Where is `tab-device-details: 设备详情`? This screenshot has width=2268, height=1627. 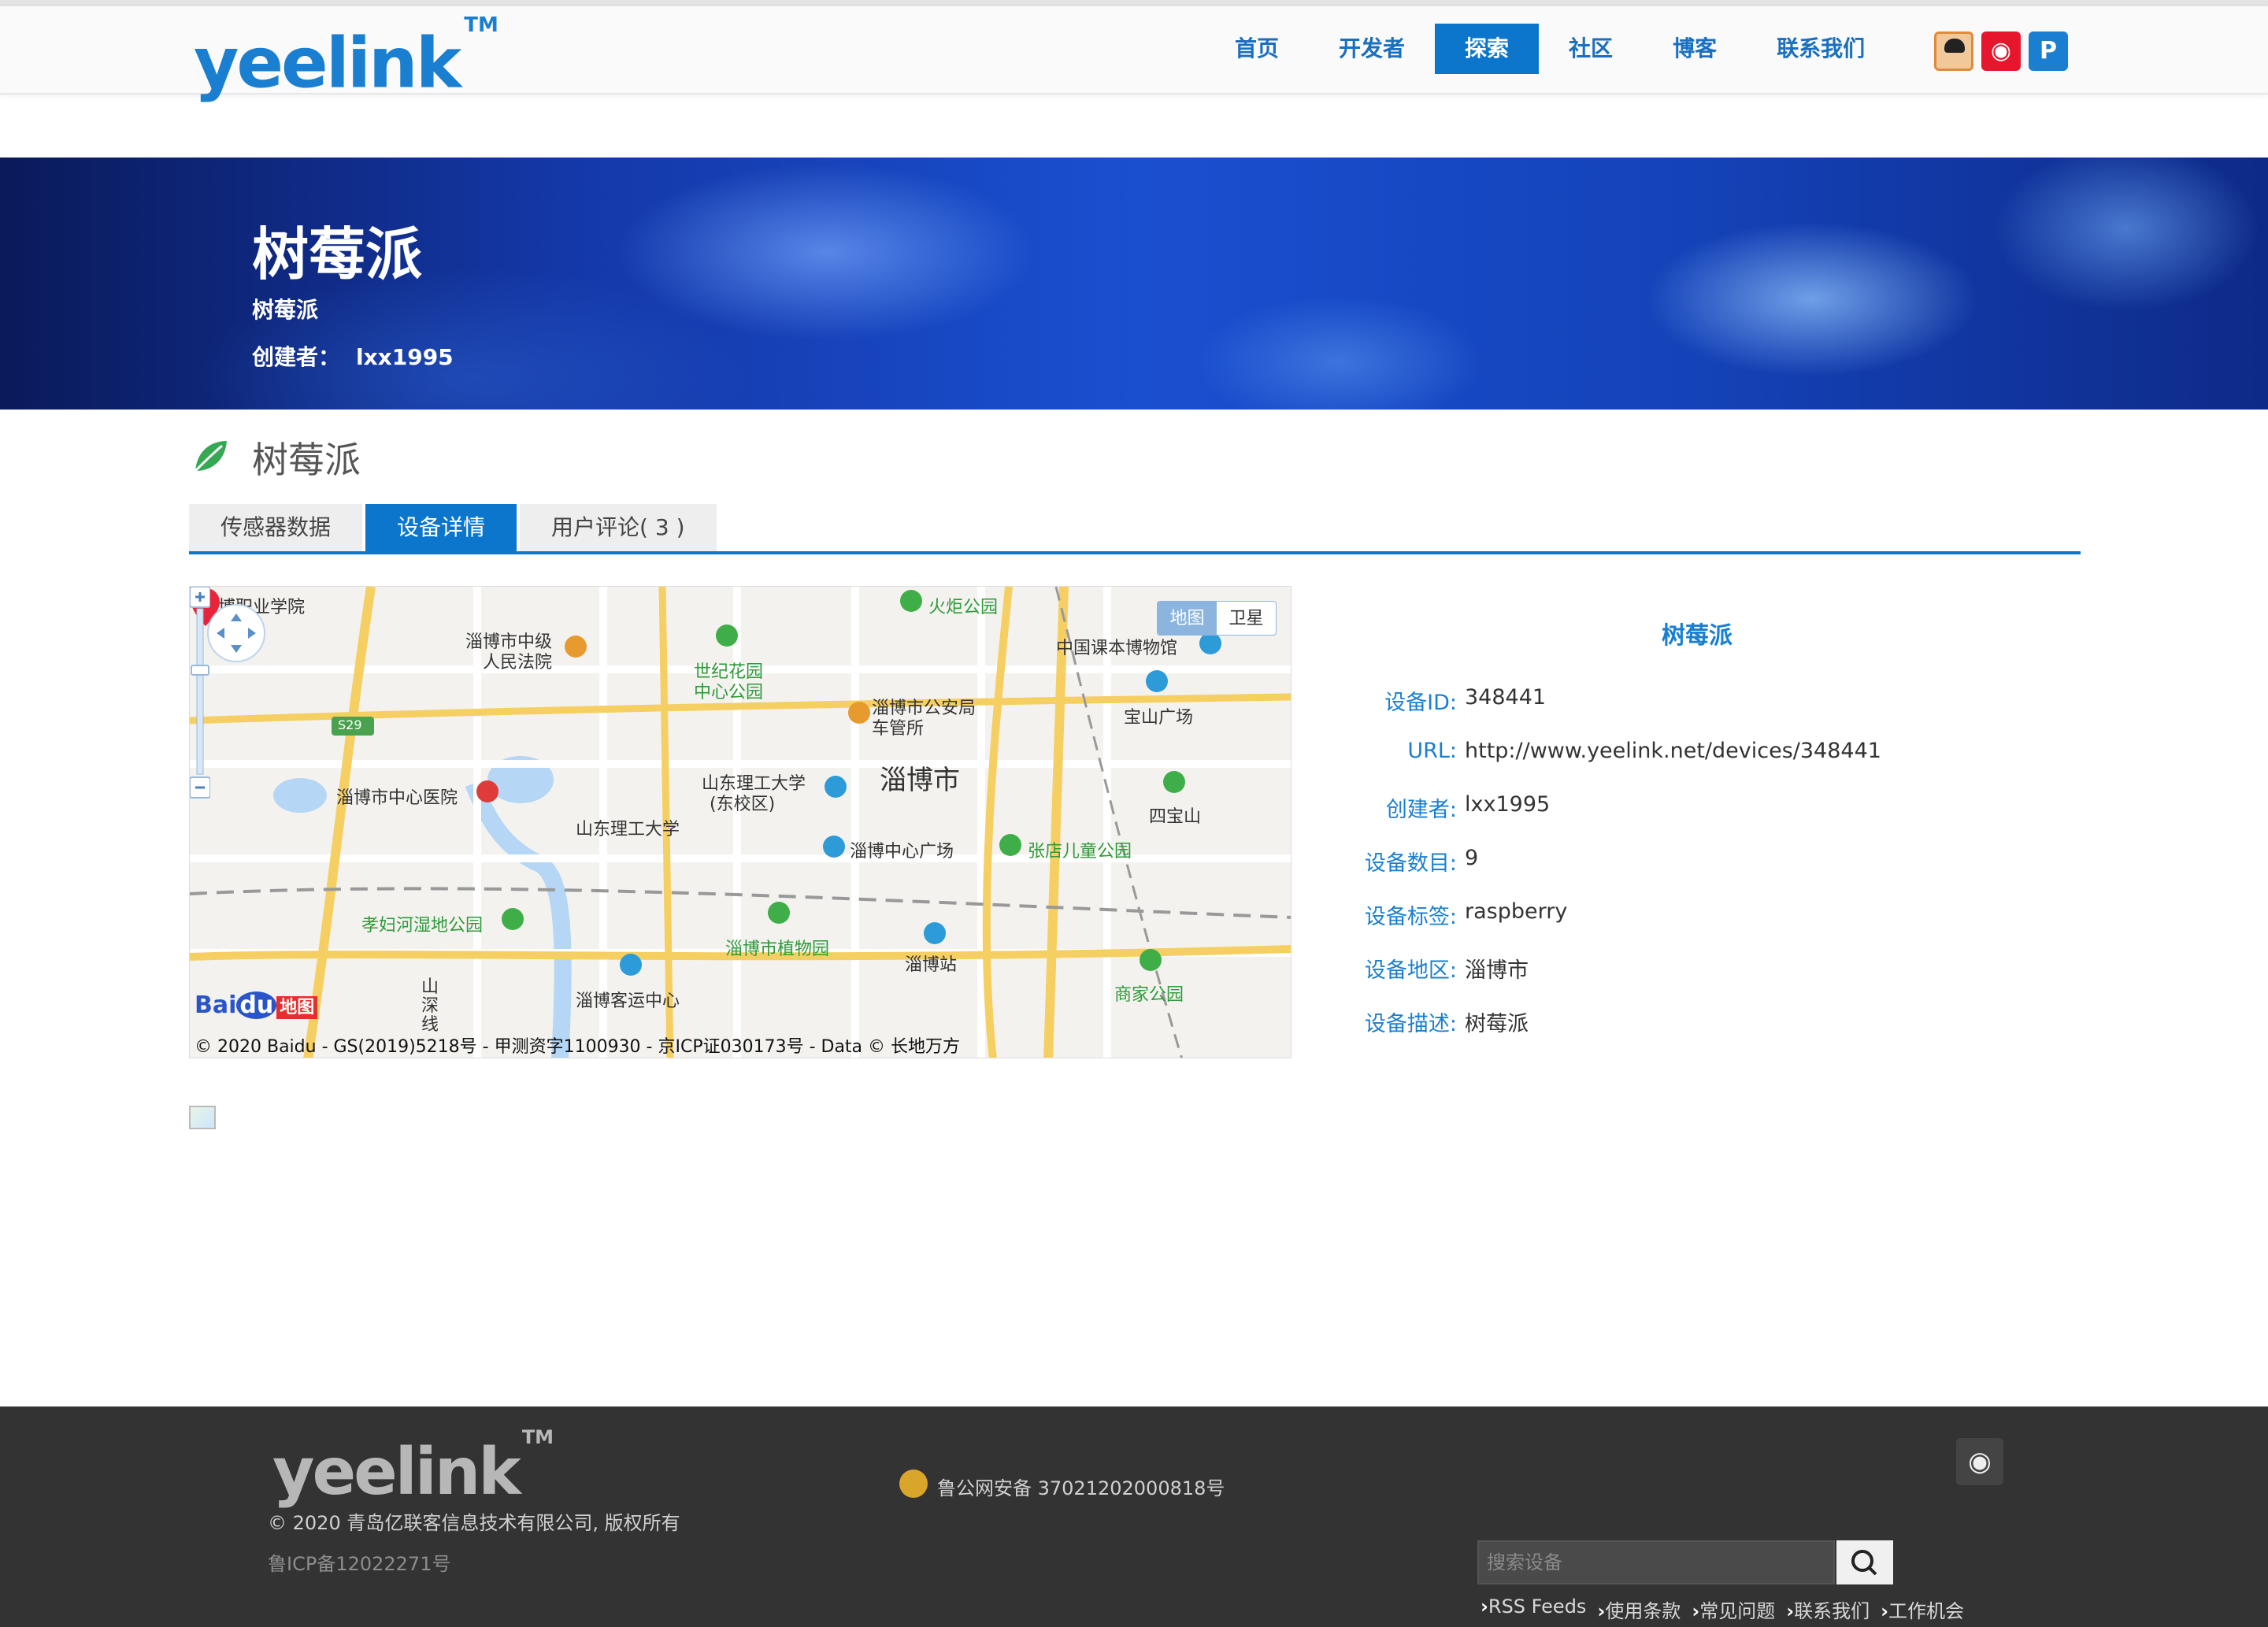
tab-device-details: 设备详情 is located at coordinates (441, 527).